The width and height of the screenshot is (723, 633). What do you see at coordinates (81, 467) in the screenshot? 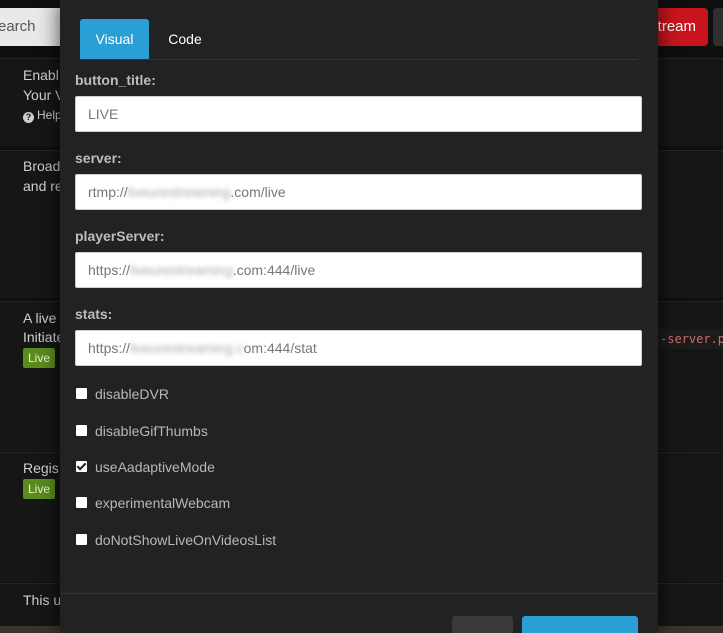
I see `checkbox-use-adaptive-mode` at bounding box center [81, 467].